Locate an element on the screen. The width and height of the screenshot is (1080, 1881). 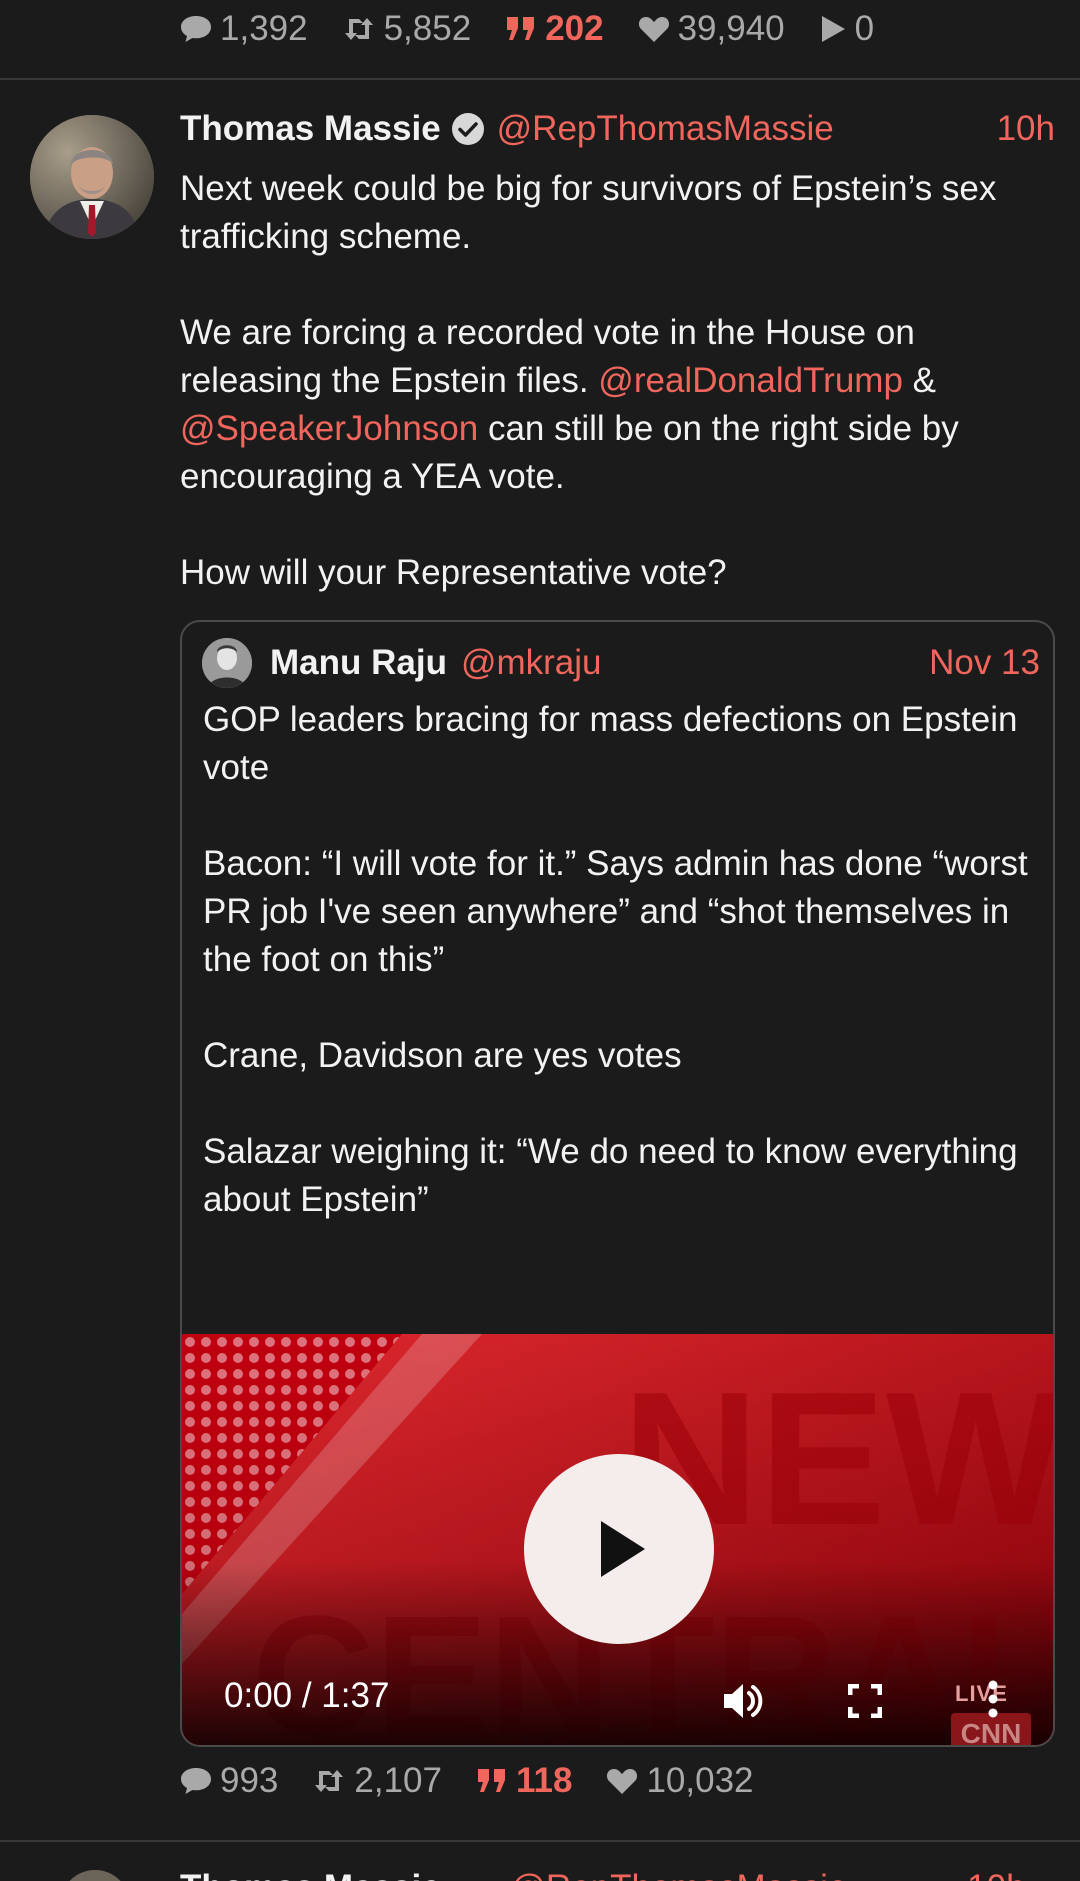
reply-button: 993 is located at coordinates (229, 1781).